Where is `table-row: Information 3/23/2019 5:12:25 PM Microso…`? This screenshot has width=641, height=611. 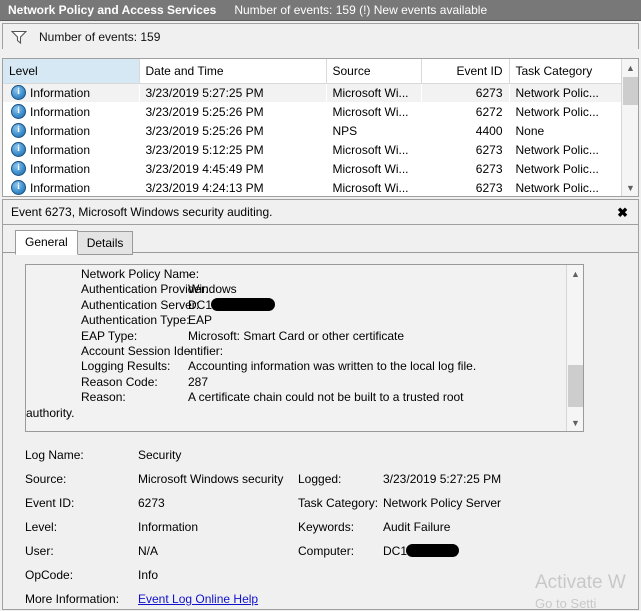 table-row: Information 3/23/2019 5:12:25 PM Microso… is located at coordinates (312, 149).